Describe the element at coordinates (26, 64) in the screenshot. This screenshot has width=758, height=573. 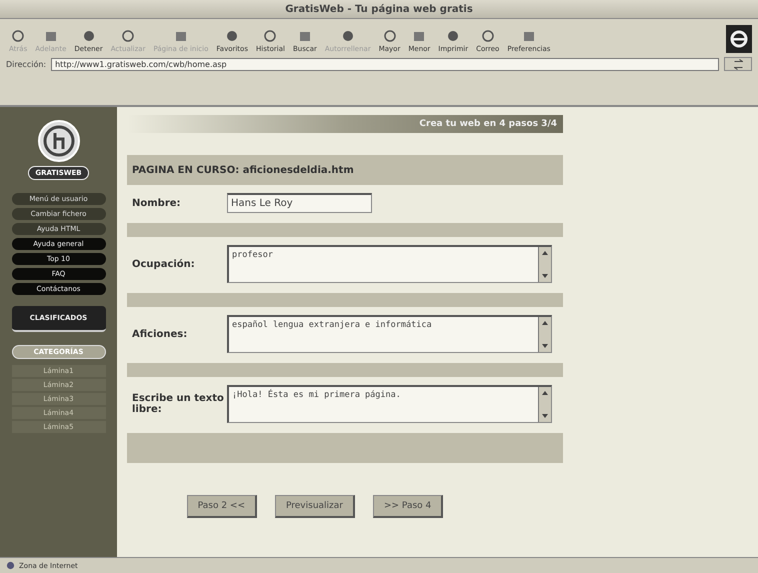
I see `address-label: Dirección:` at that location.